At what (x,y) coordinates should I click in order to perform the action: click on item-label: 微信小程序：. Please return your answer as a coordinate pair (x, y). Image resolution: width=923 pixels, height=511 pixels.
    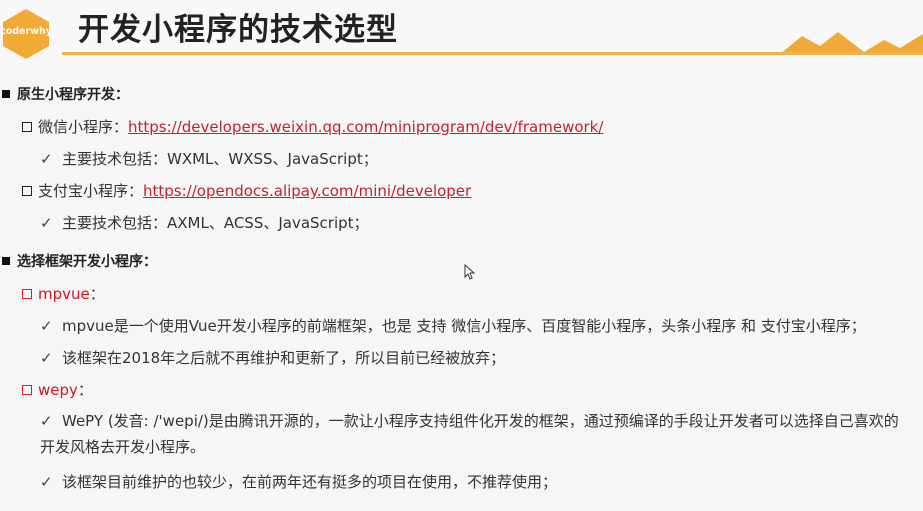
    Looking at the image, I should click on (83, 127).